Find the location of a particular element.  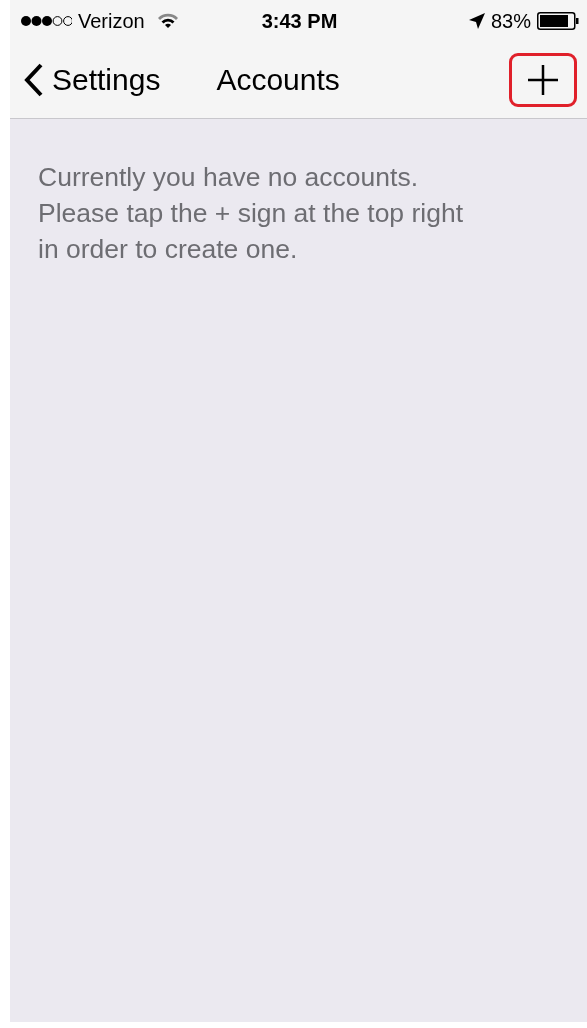

plus-icon is located at coordinates (543, 80).